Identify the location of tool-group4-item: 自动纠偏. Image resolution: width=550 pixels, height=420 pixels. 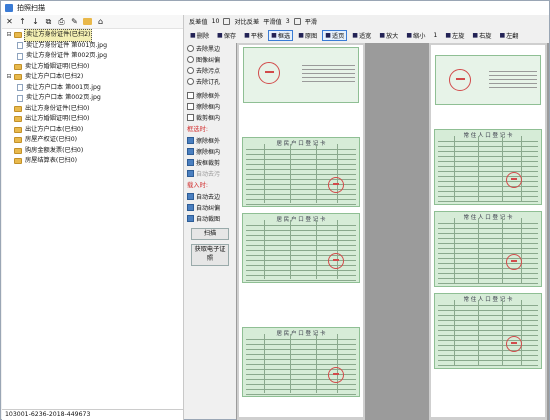
(211, 207).